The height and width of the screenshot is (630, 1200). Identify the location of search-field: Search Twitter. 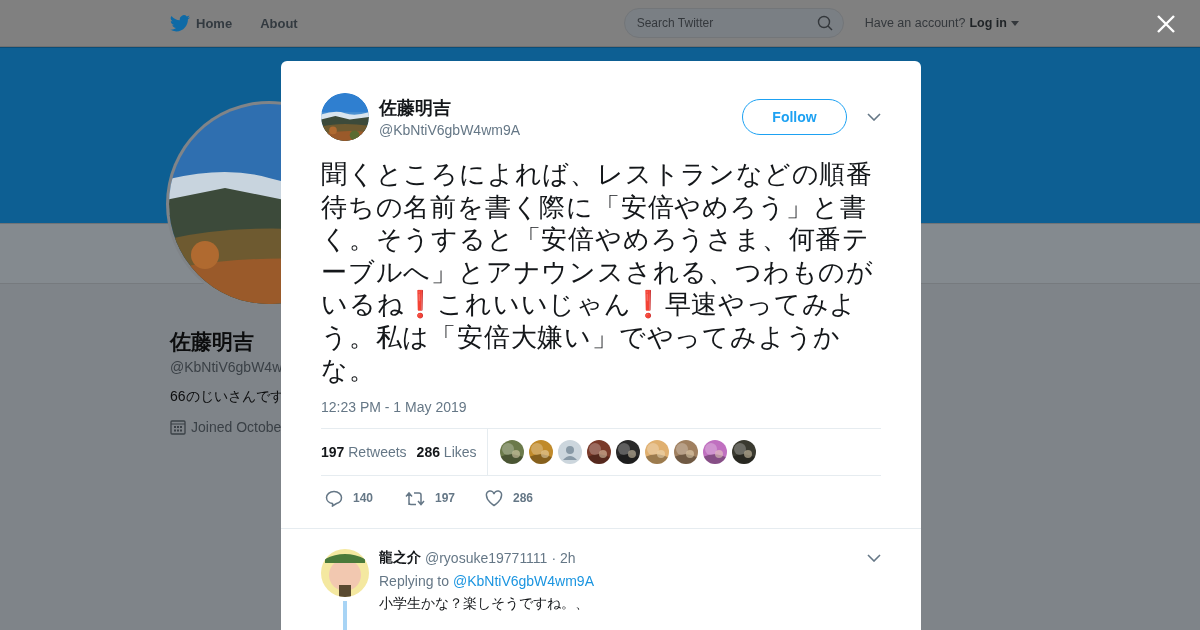
(733, 23).